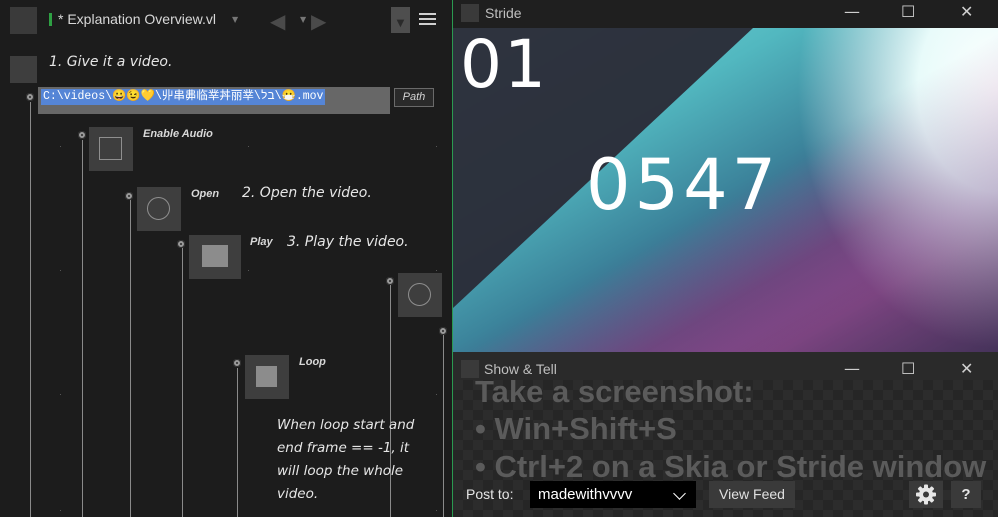 This screenshot has width=998, height=517. Describe the element at coordinates (23, 69) in the screenshot. I see `video-node` at that location.